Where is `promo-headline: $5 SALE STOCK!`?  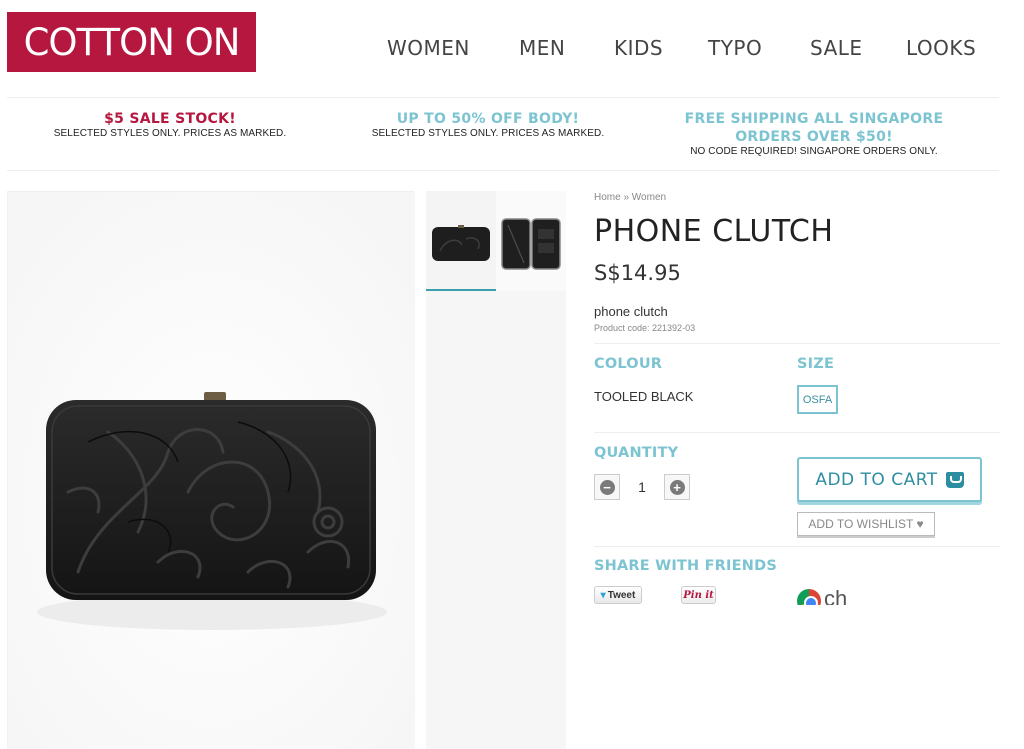 promo-headline: $5 SALE STOCK! is located at coordinates (170, 119).